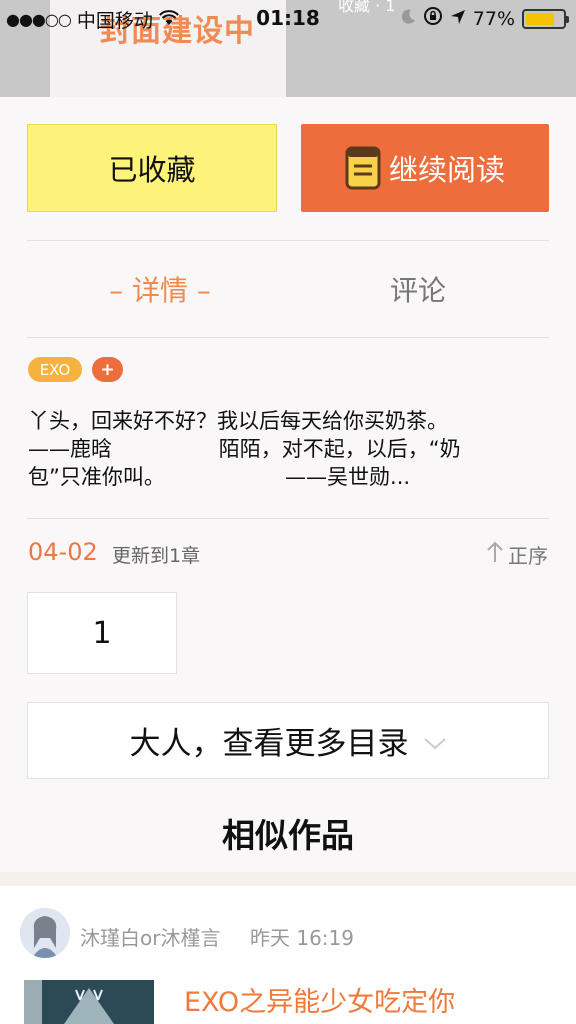  I want to click on tab-detail: – 详情 –, so click(160, 289).